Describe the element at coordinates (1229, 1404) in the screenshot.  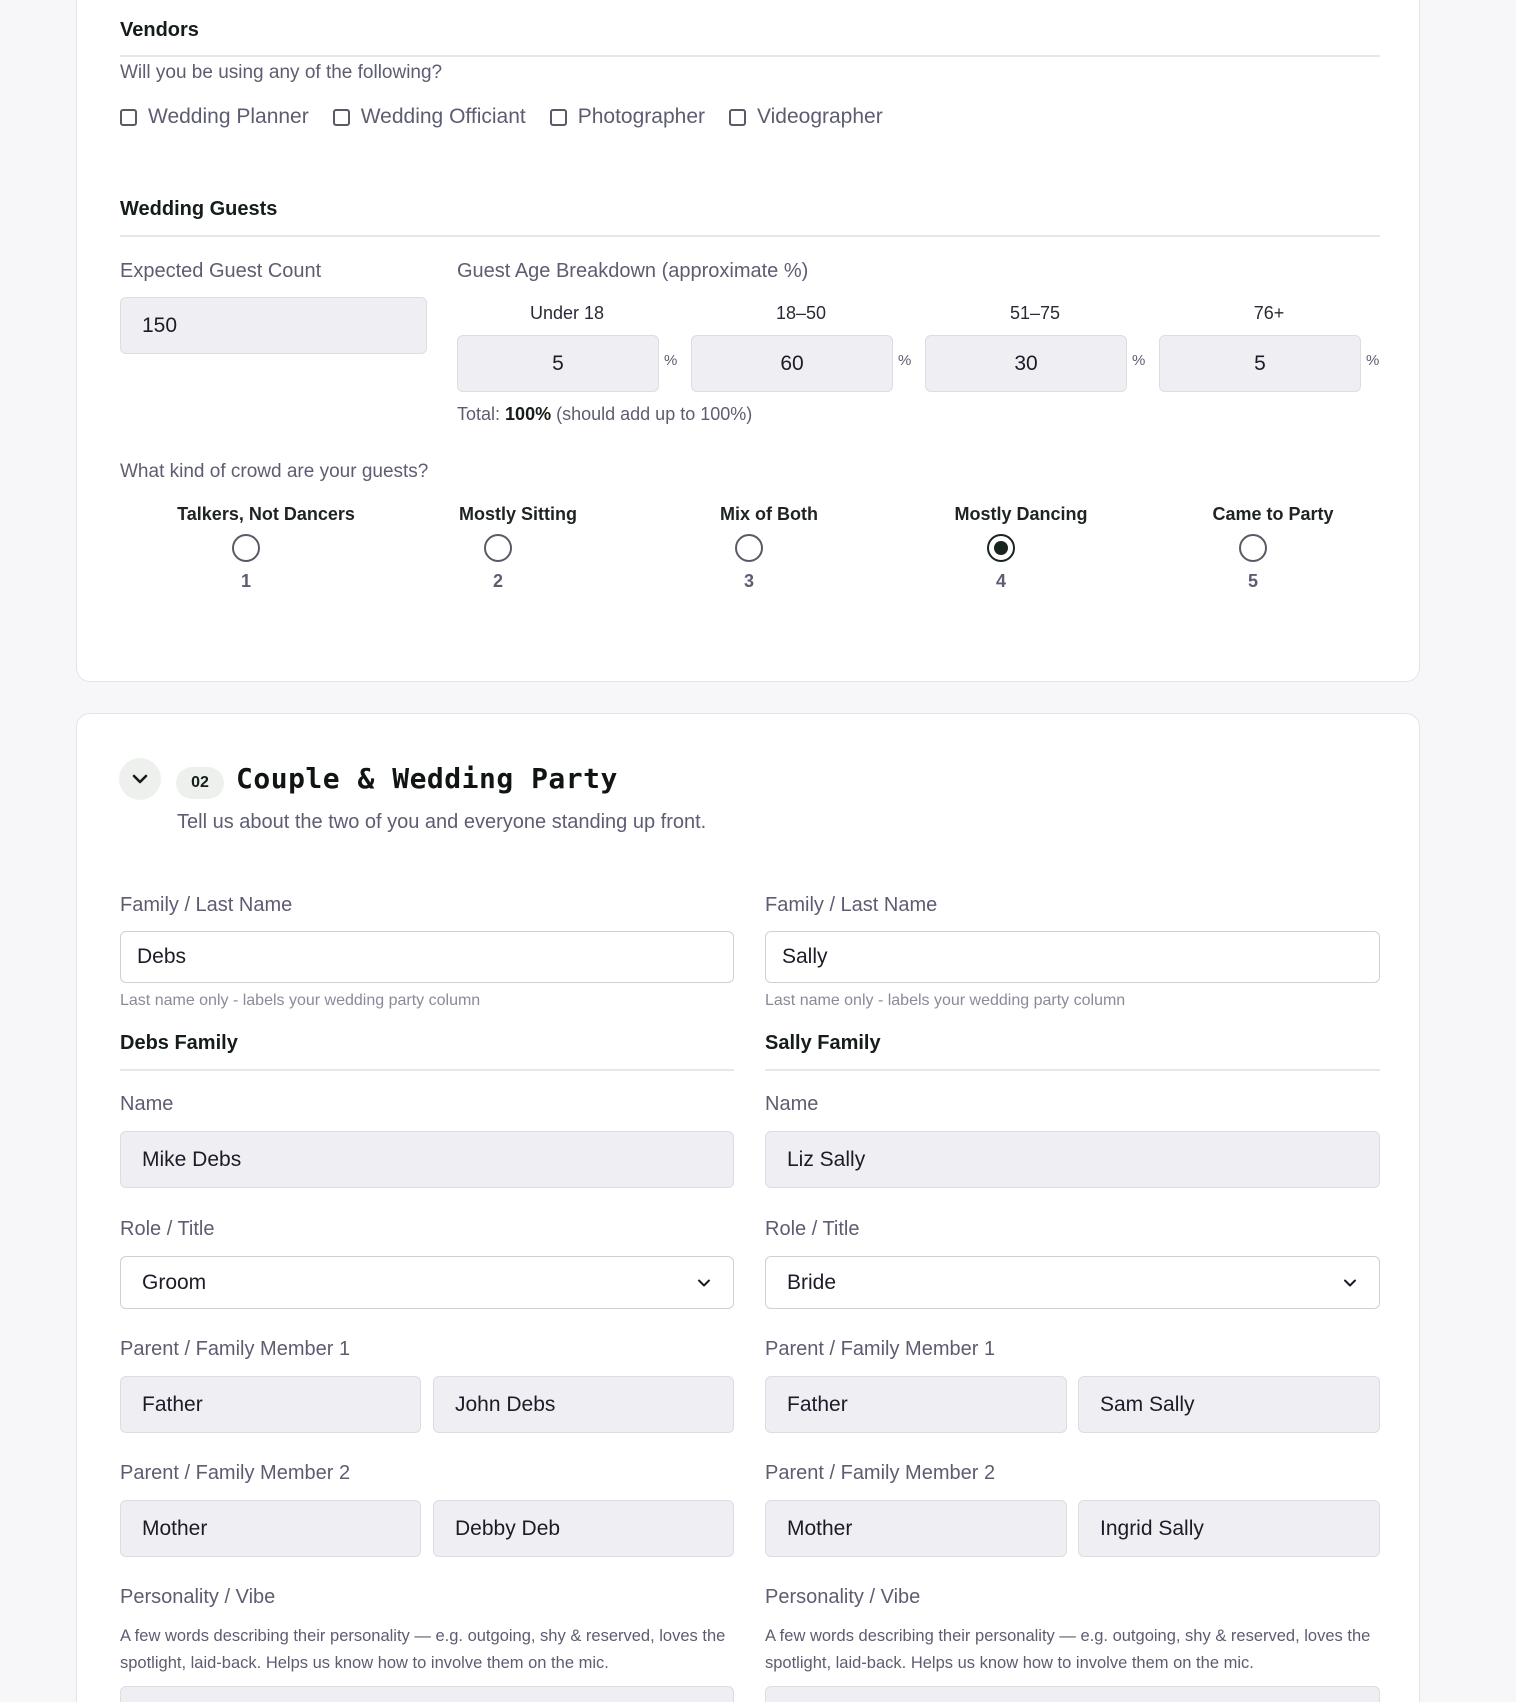
I see `parent1-name-input-sally: Sam Sally` at that location.